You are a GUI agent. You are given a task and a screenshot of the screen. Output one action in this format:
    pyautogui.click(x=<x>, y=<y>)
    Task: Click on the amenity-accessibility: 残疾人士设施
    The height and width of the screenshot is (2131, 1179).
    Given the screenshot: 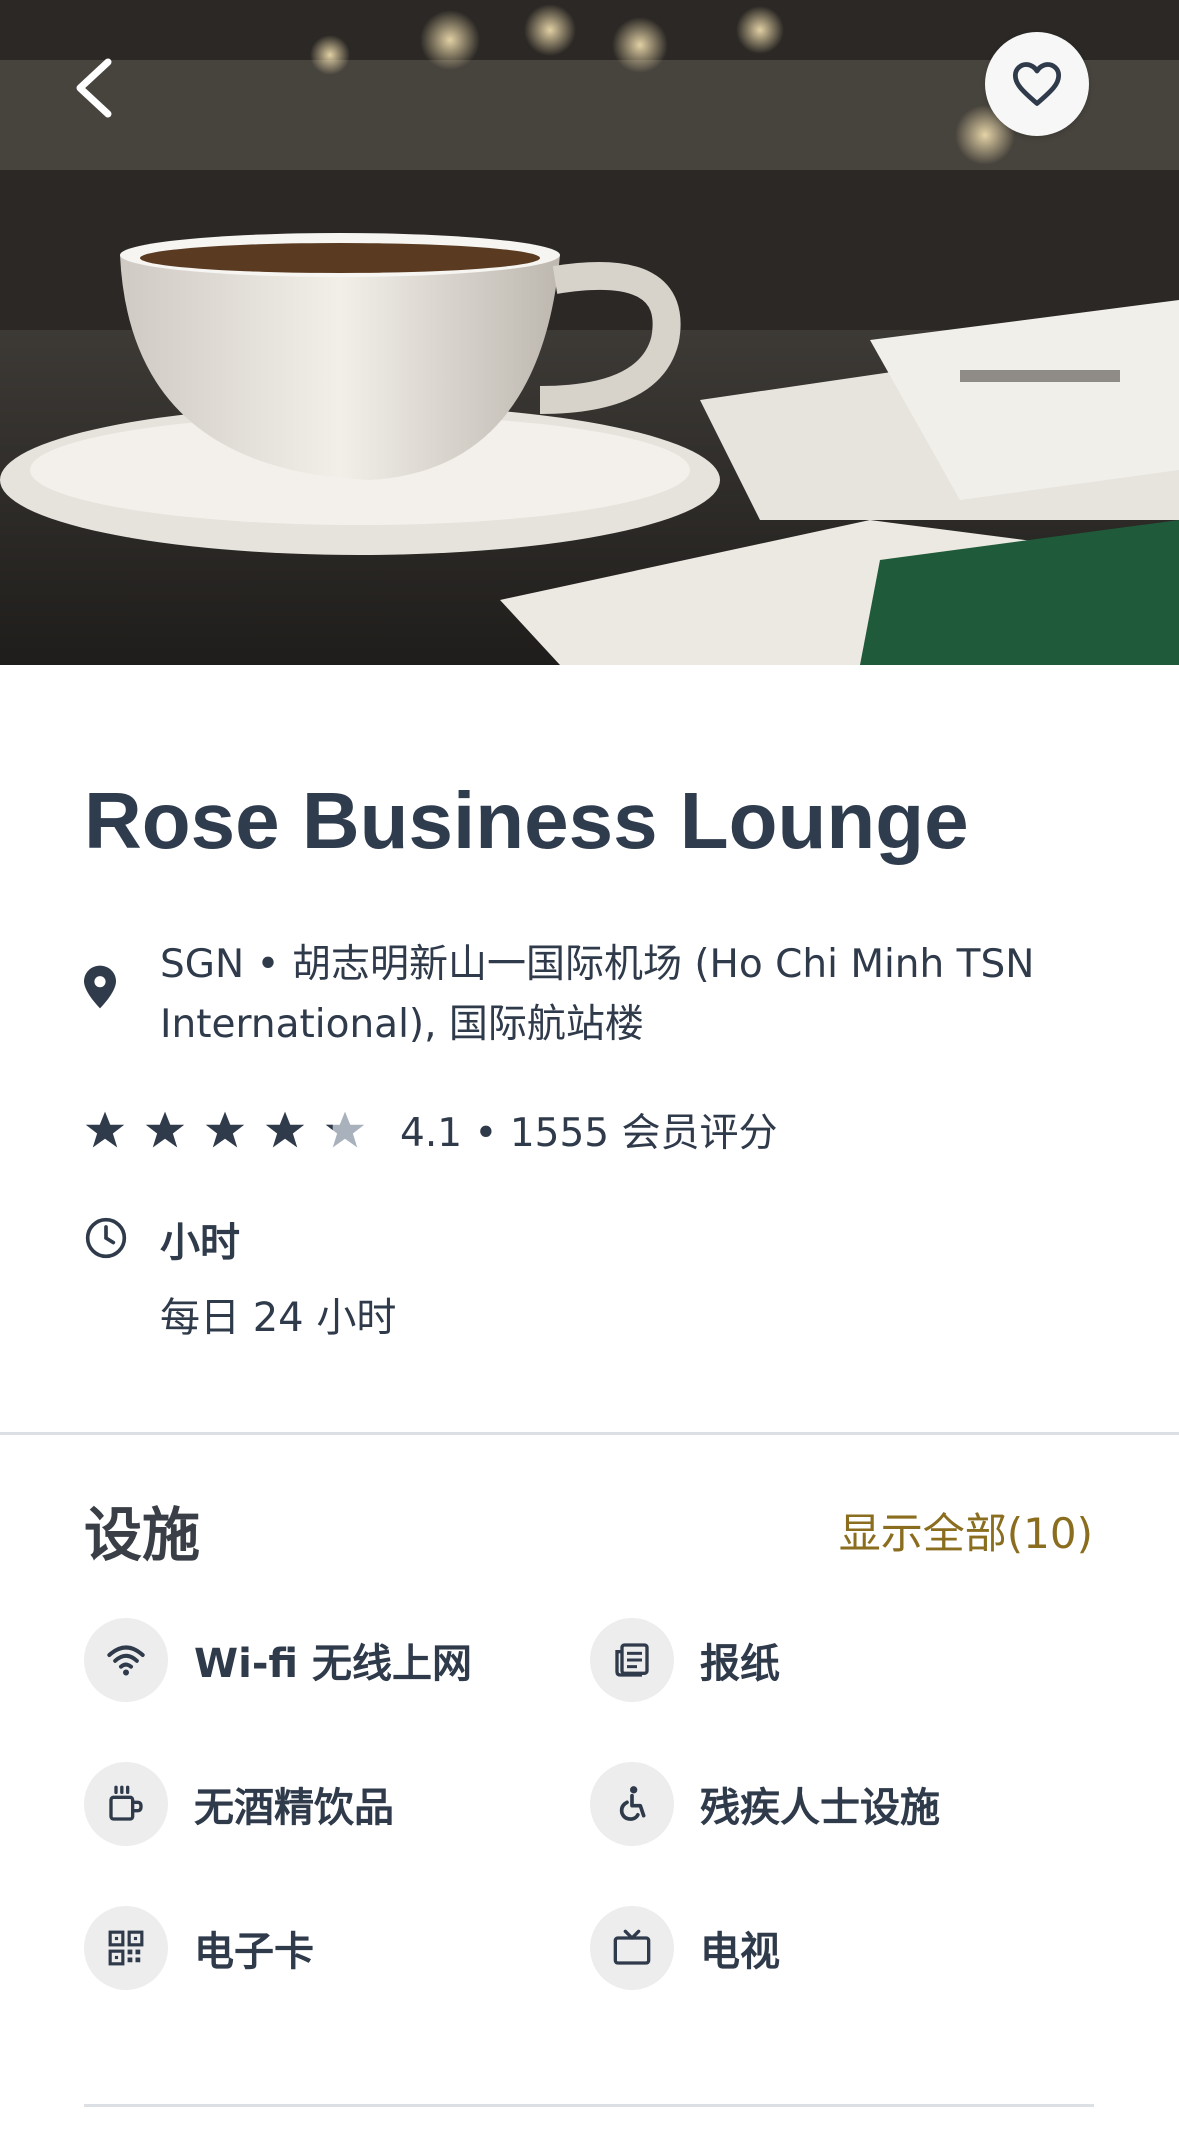 What is the action you would take?
    pyautogui.click(x=765, y=1804)
    